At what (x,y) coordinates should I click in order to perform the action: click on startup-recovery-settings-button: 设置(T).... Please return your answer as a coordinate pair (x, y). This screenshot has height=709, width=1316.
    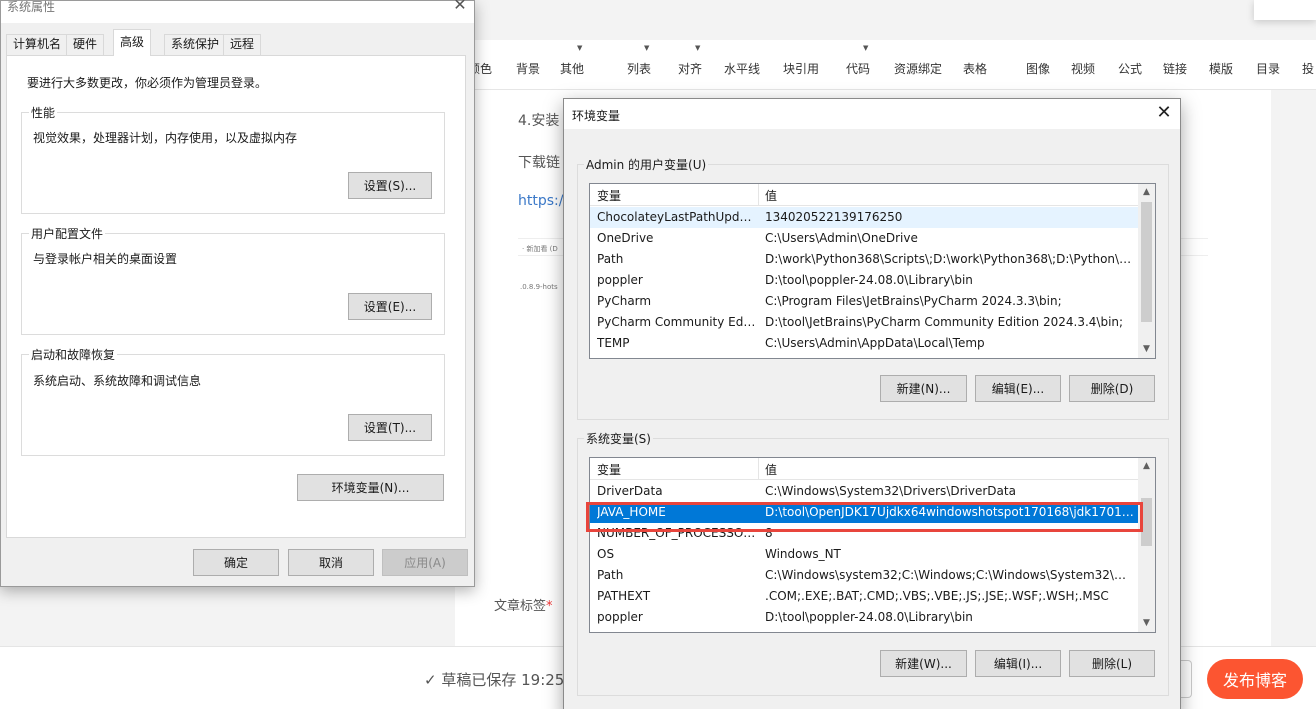
    Looking at the image, I should click on (390, 427).